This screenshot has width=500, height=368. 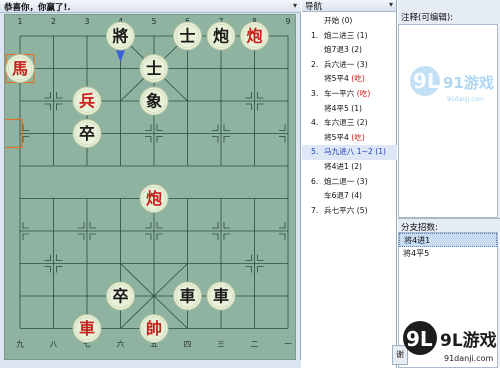 I want to click on piece-label: 將, so click(x=120, y=36).